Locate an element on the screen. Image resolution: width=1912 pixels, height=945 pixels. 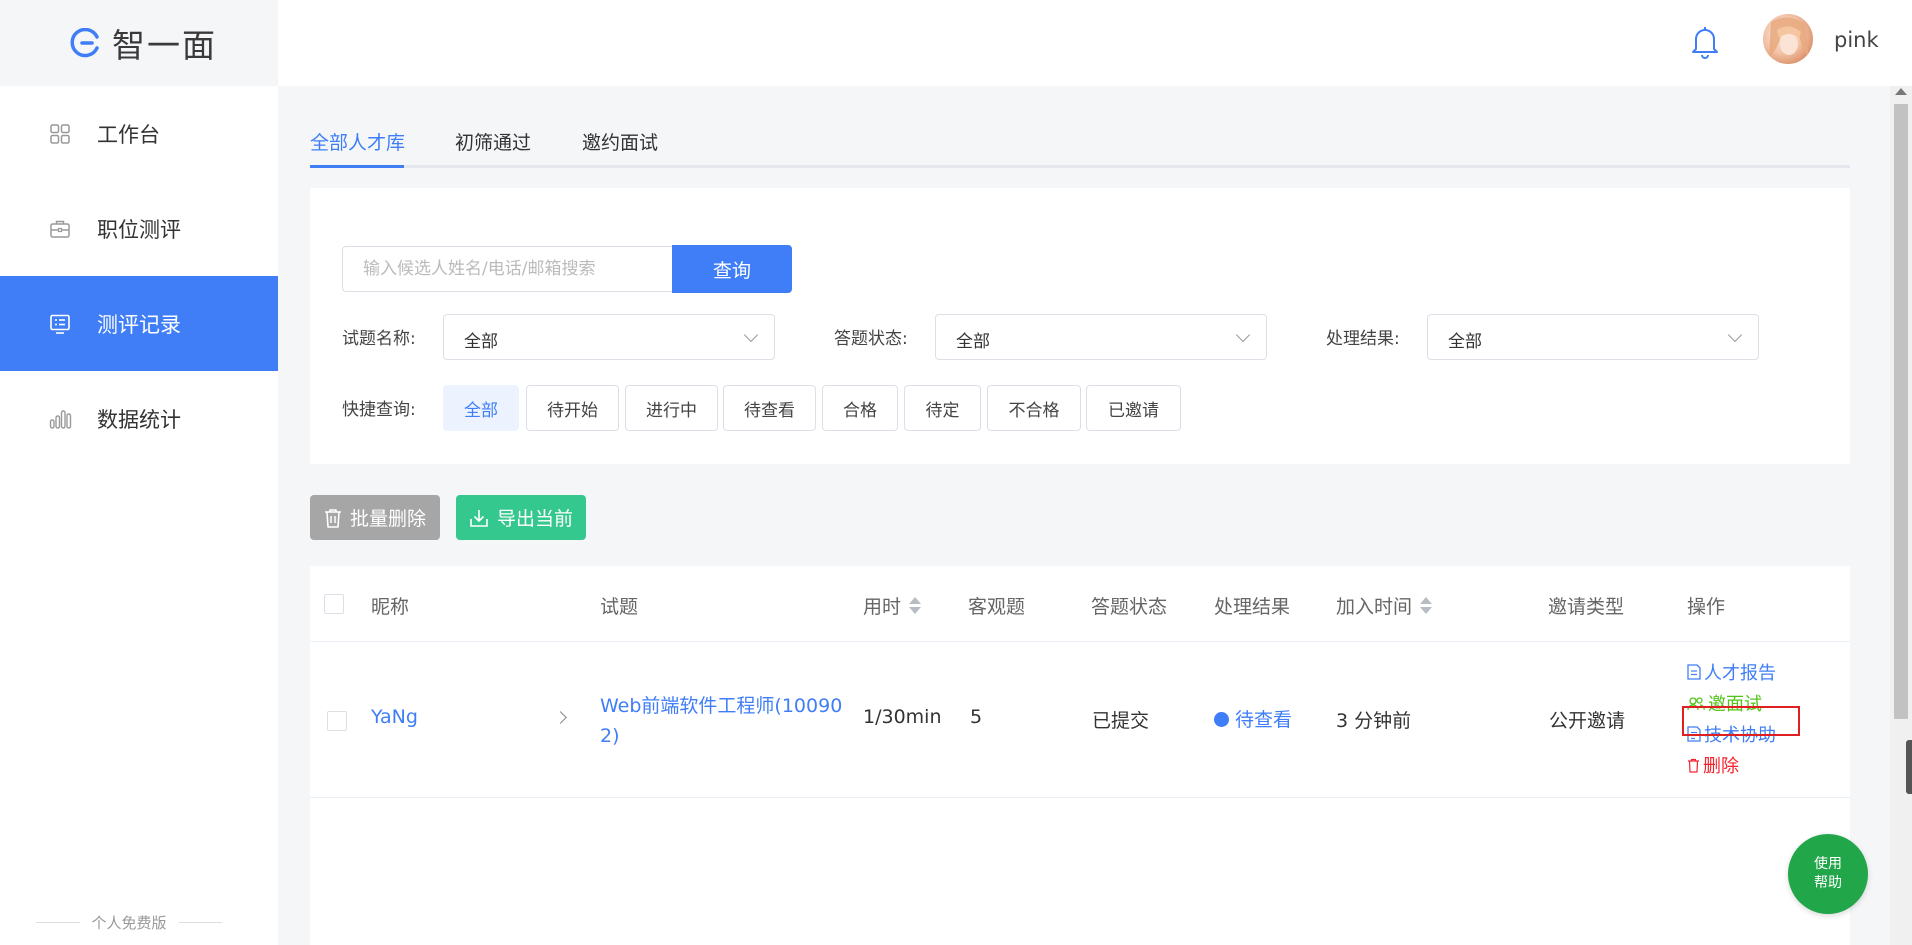
result-status-badge: 待查看 is located at coordinates (1253, 718).